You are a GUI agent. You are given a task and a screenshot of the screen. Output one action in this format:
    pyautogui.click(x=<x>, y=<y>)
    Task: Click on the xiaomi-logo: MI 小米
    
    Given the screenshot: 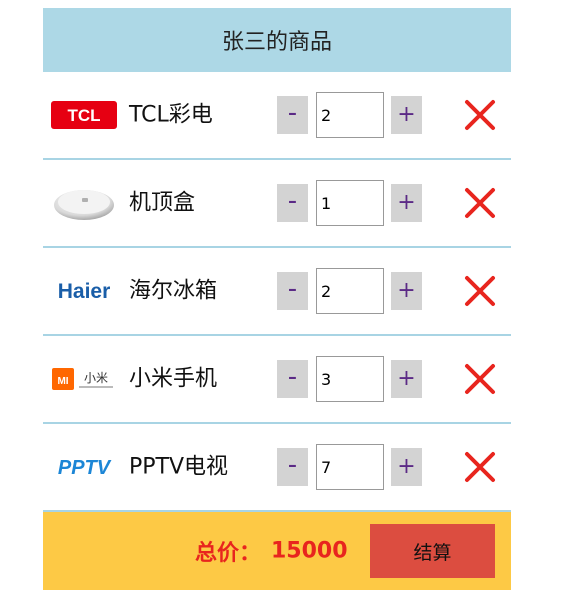 What is the action you would take?
    pyautogui.click(x=84, y=379)
    